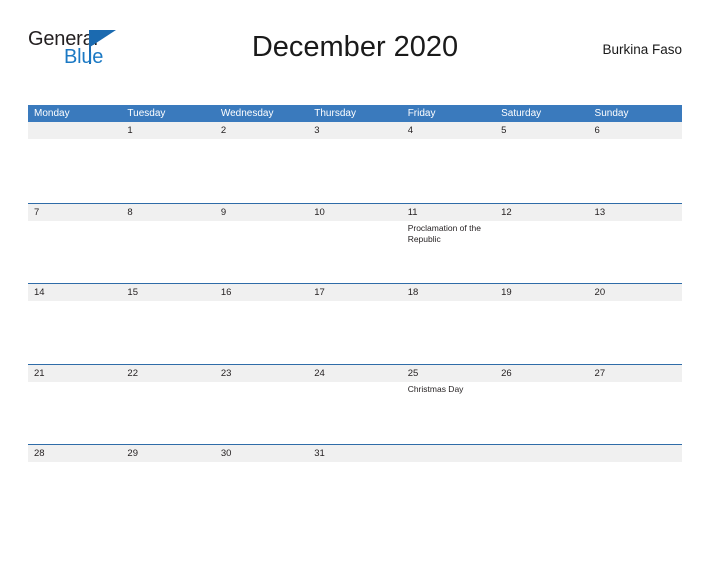 The image size is (712, 576). Describe the element at coordinates (541, 130) in the screenshot. I see `day-cell: 5` at that location.